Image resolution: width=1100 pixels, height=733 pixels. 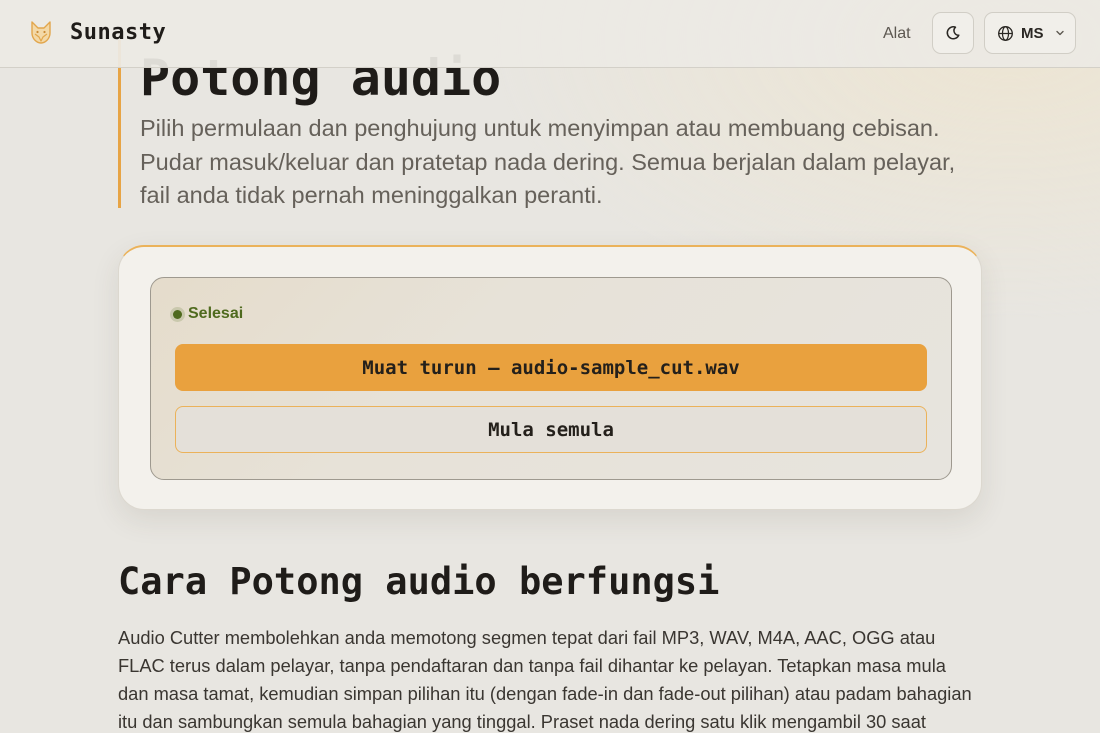 What do you see at coordinates (551, 367) in the screenshot?
I see `download-button: Muat turun — audio-sample_cut.wav` at bounding box center [551, 367].